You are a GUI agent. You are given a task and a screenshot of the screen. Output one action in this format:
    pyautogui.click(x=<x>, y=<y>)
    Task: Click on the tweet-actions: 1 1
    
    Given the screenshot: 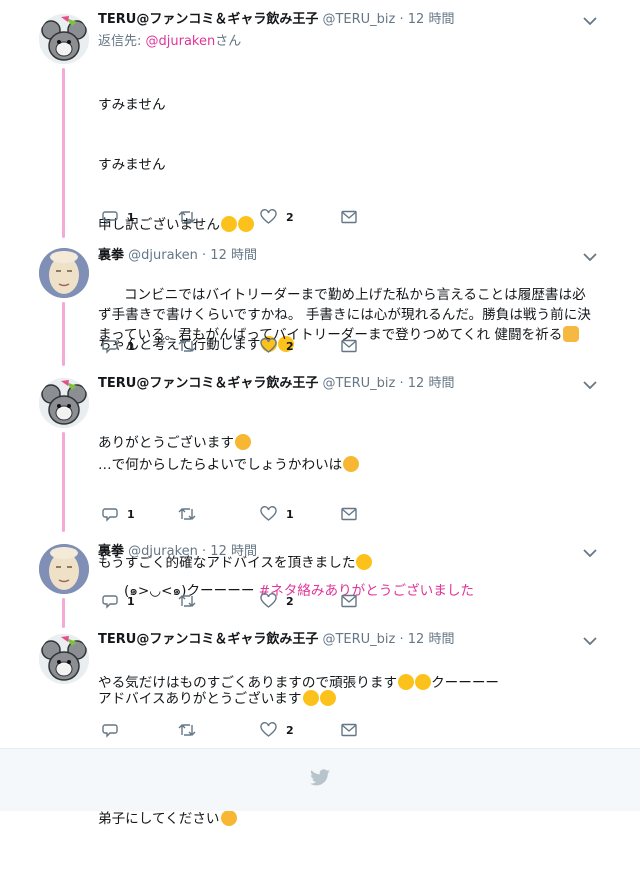 What is the action you would take?
    pyautogui.click(x=248, y=514)
    